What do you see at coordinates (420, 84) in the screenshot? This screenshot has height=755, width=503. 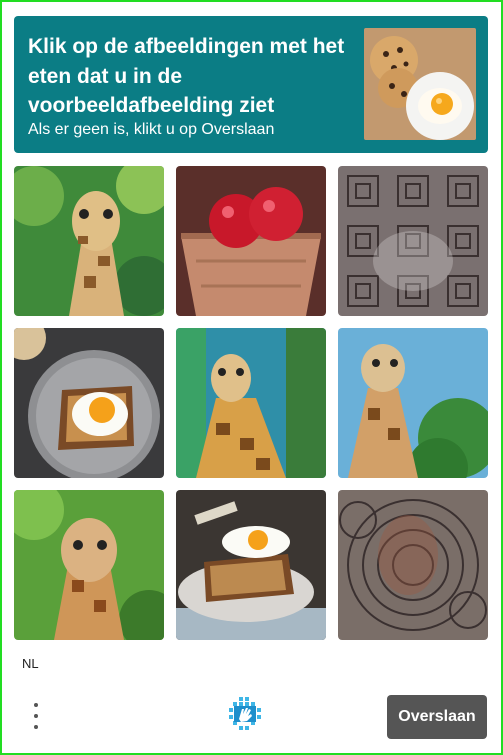 I see `sample-image` at bounding box center [420, 84].